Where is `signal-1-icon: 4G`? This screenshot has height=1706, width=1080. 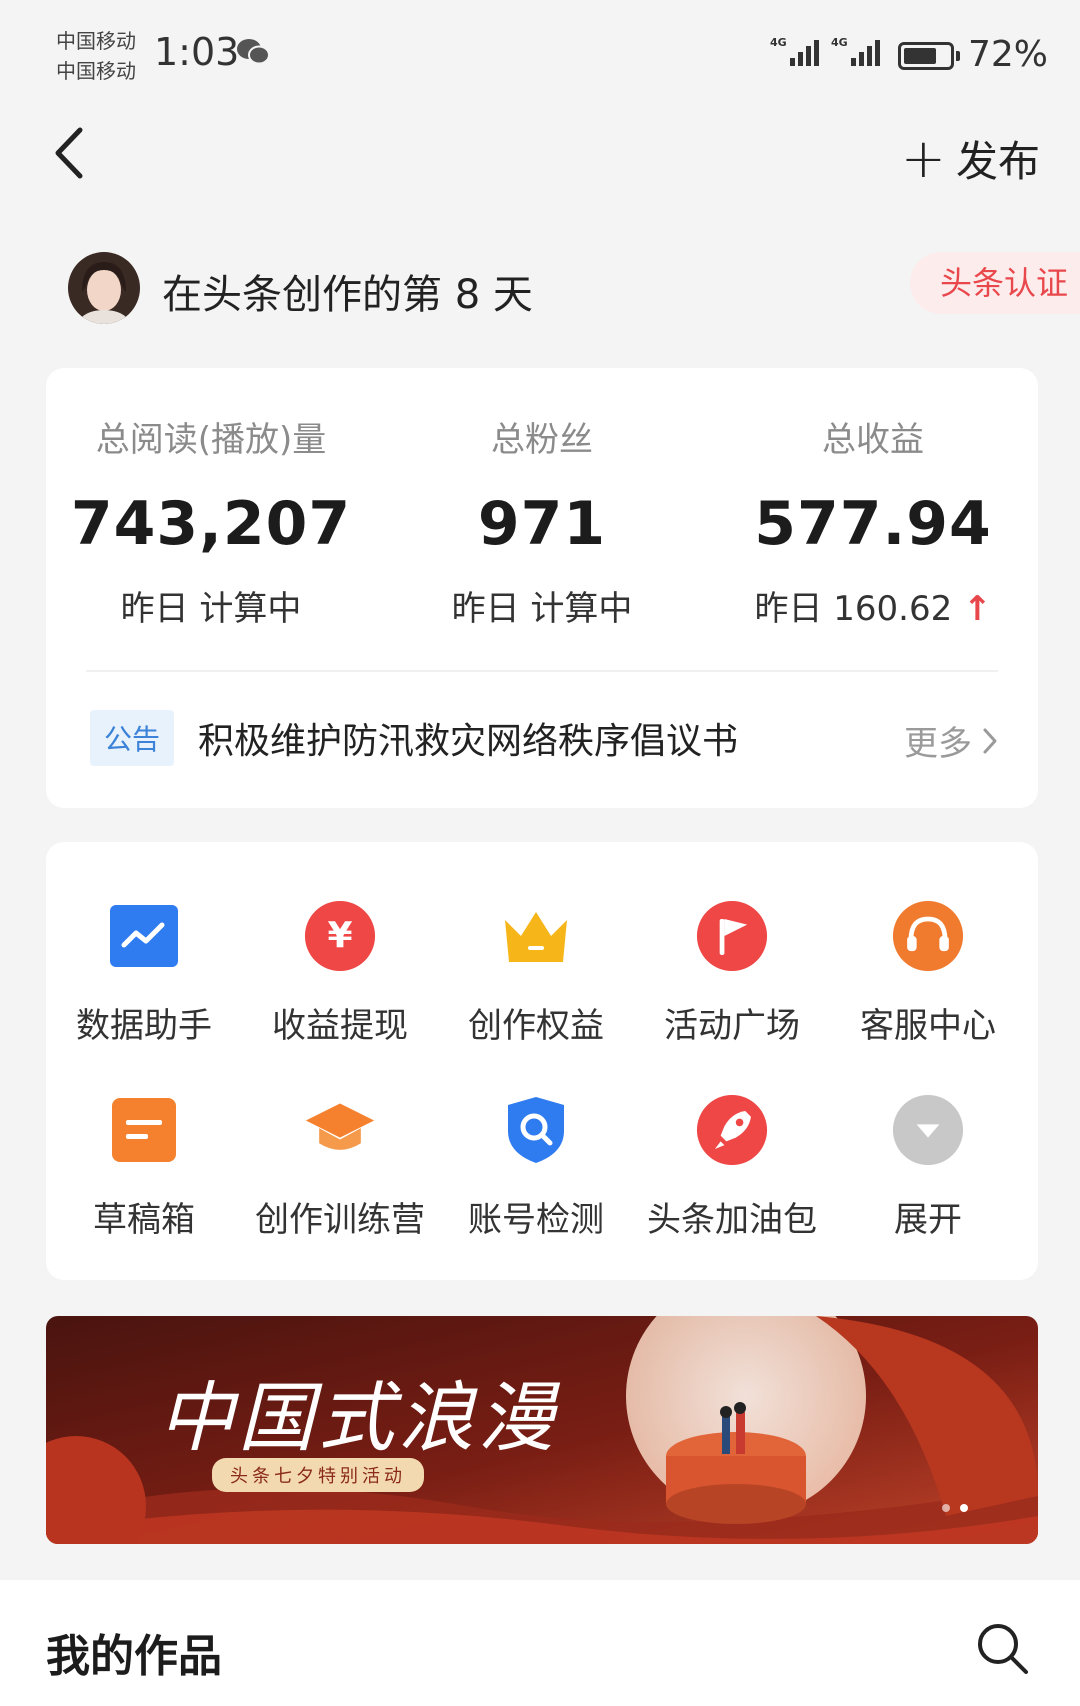
signal-1-icon: 4G is located at coordinates (794, 50).